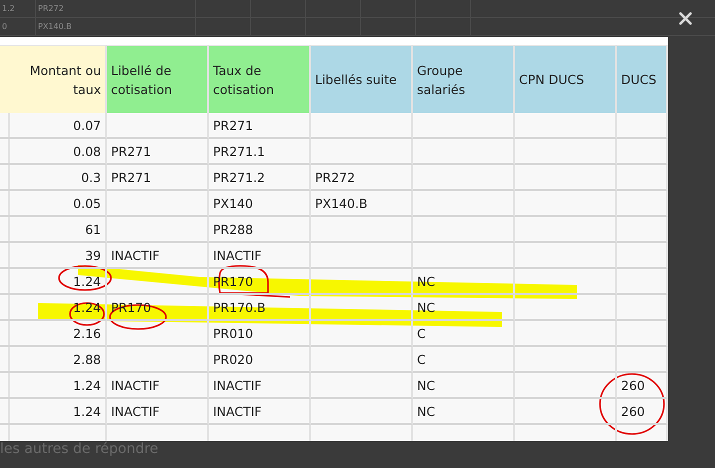 This screenshot has height=468, width=715. I want to click on column-header: Groupe salariés, so click(464, 79).